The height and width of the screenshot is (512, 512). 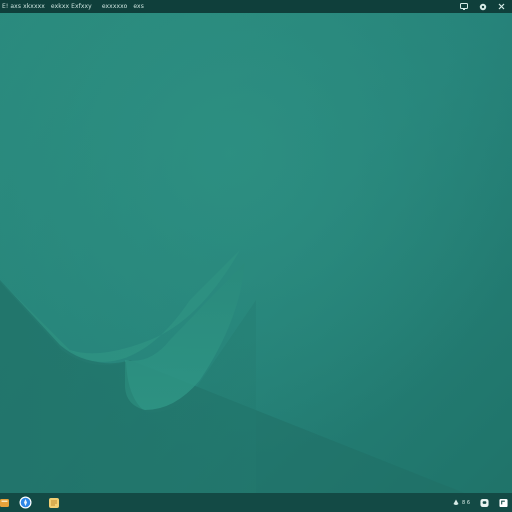 What do you see at coordinates (466, 502) in the screenshot?
I see `status-text: 8 6` at bounding box center [466, 502].